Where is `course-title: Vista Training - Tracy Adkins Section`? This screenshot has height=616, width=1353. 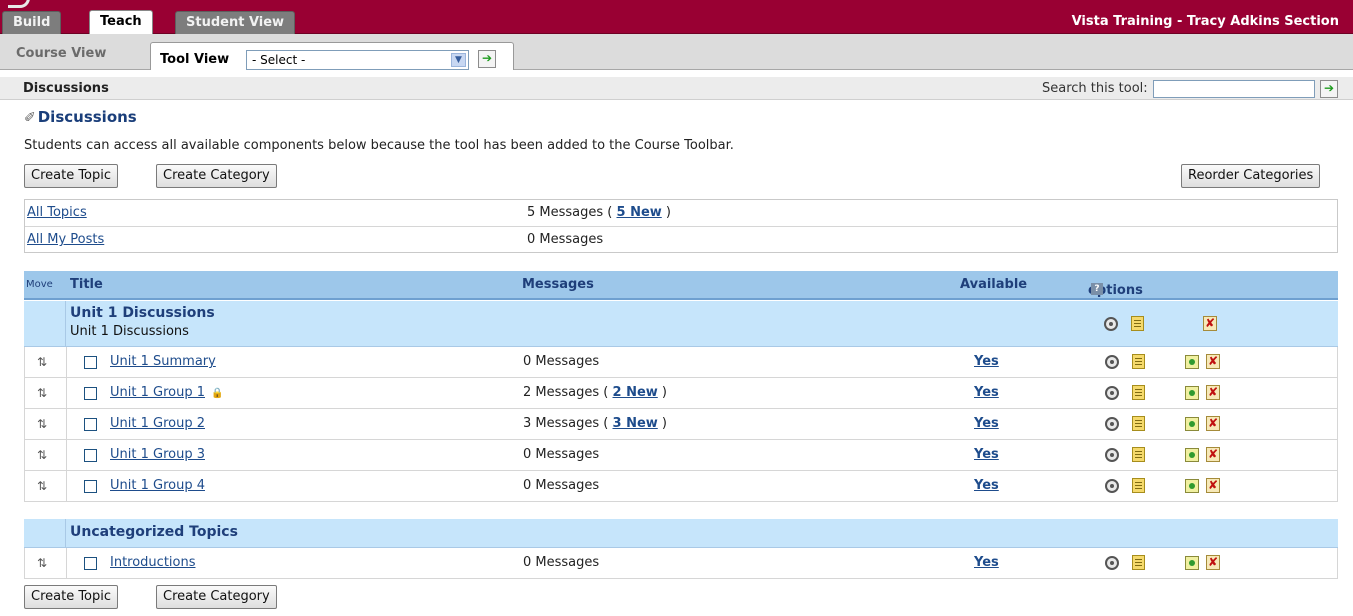
course-title: Vista Training - Tracy Adkins Section is located at coordinates (1205, 21).